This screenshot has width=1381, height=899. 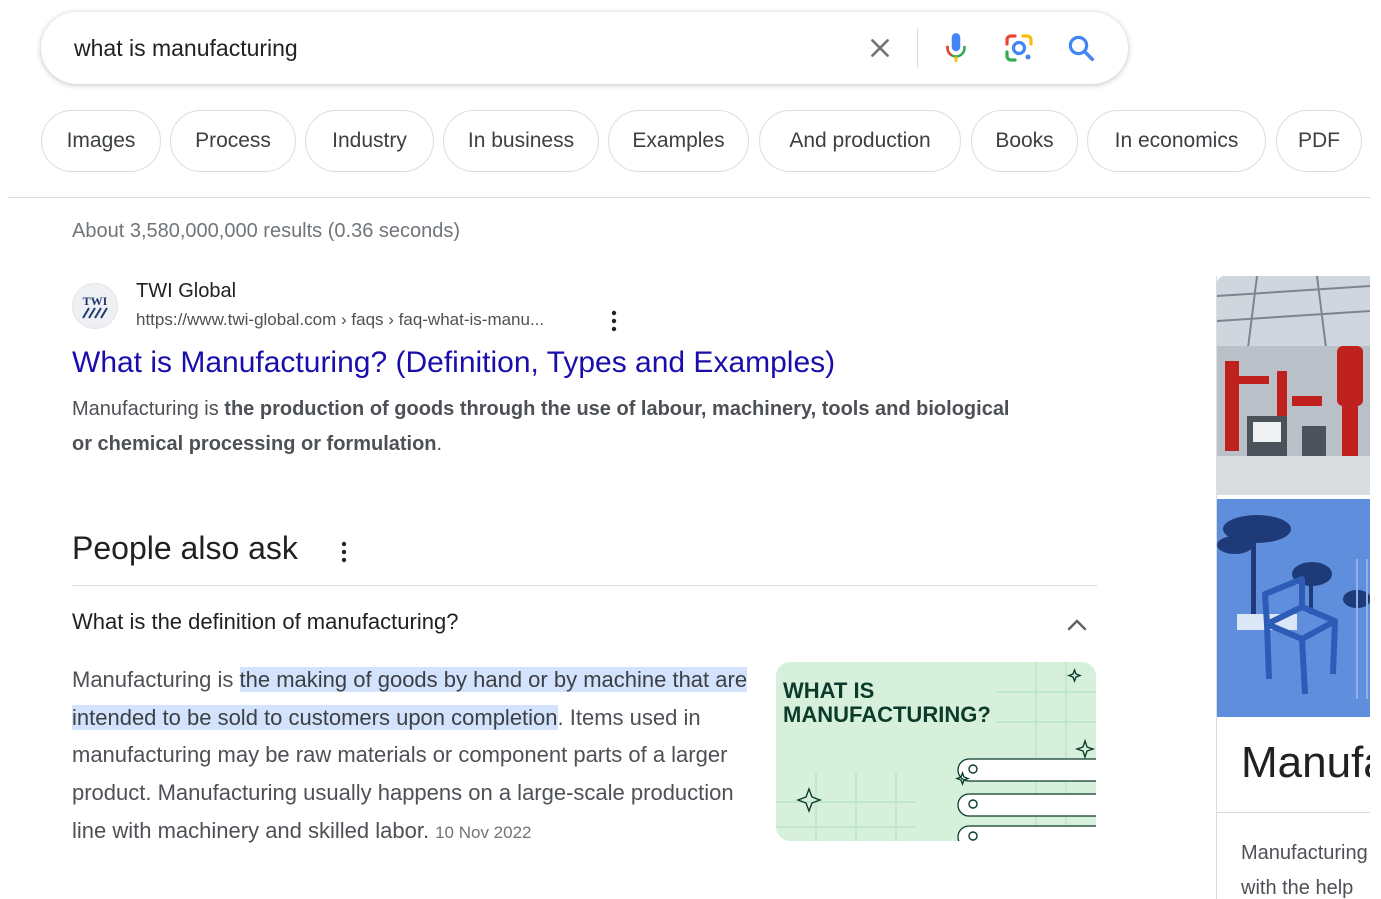 I want to click on knowledge-panel-image-factory, so click(x=1293, y=385).